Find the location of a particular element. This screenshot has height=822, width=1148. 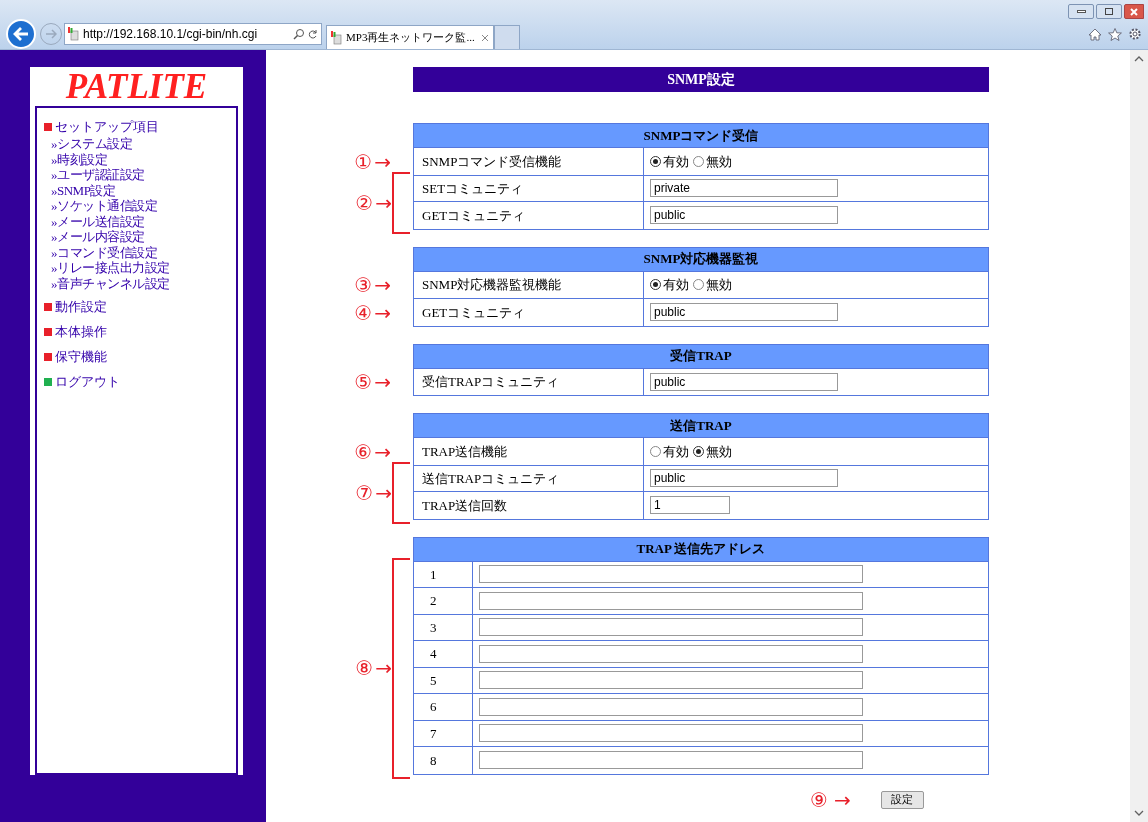

settings-icon is located at coordinates (1135, 34).